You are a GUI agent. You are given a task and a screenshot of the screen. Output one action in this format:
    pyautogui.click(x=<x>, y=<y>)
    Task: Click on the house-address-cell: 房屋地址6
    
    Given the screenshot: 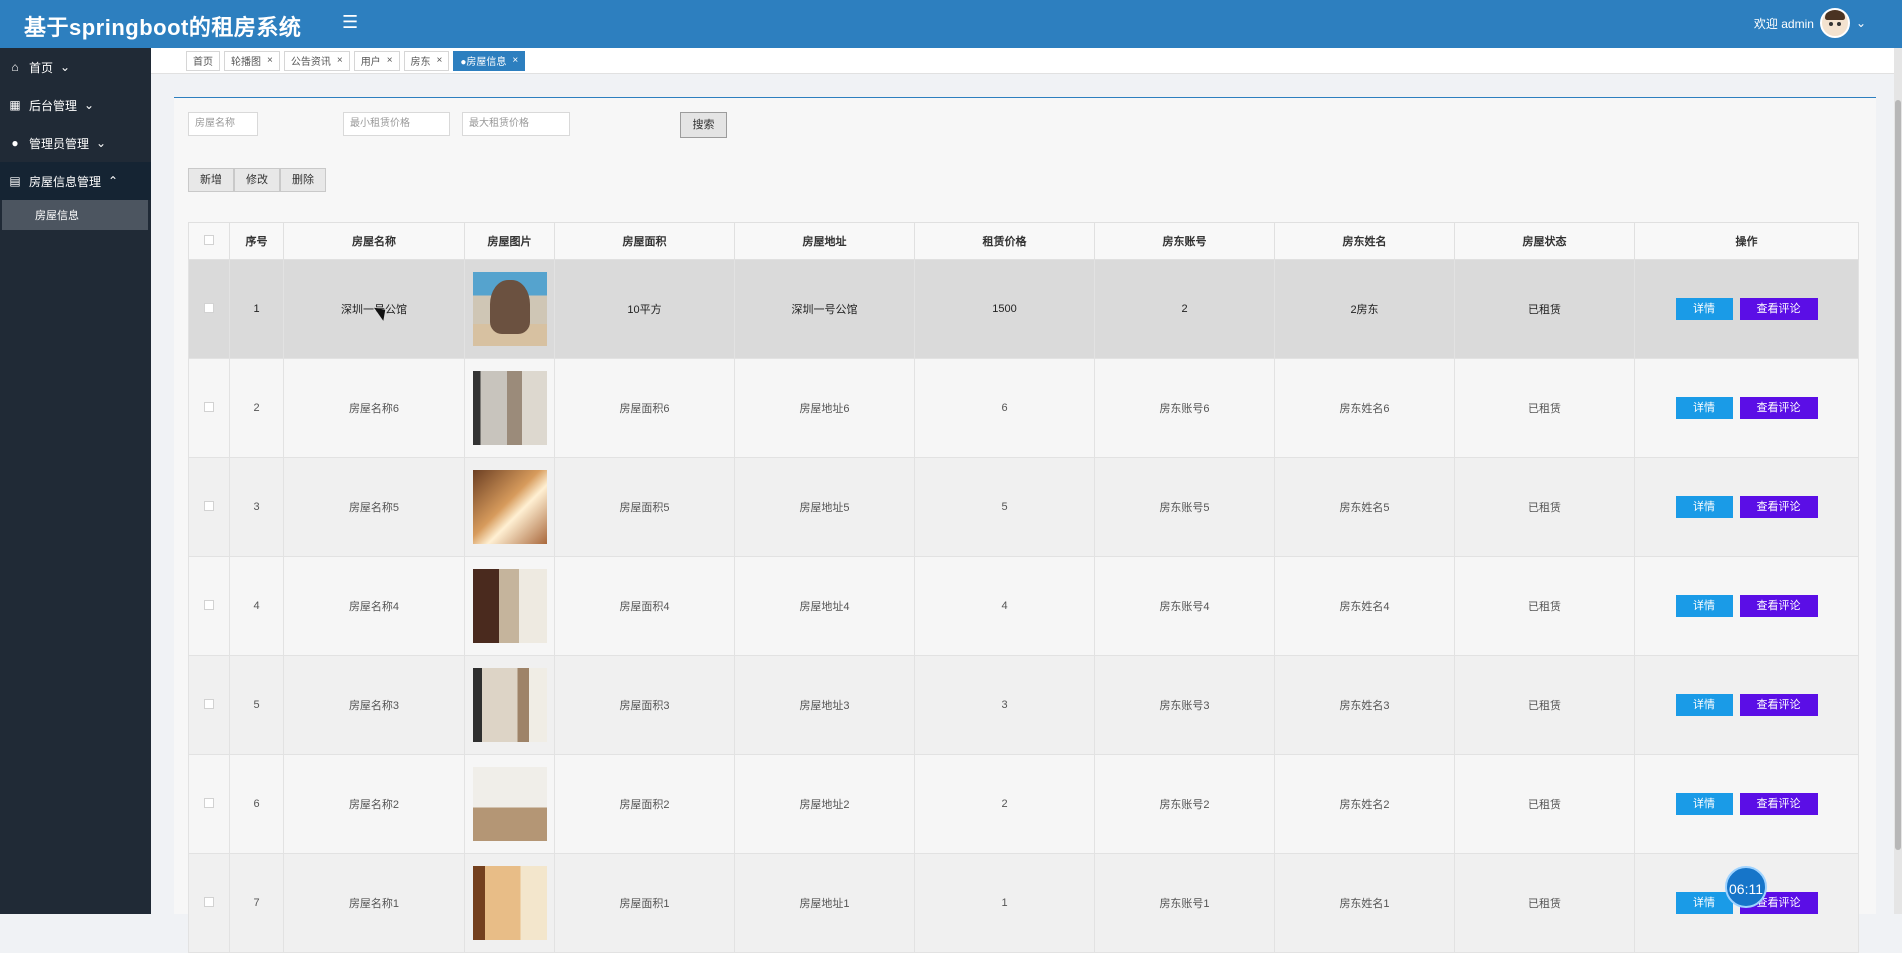 What is the action you would take?
    pyautogui.click(x=824, y=408)
    